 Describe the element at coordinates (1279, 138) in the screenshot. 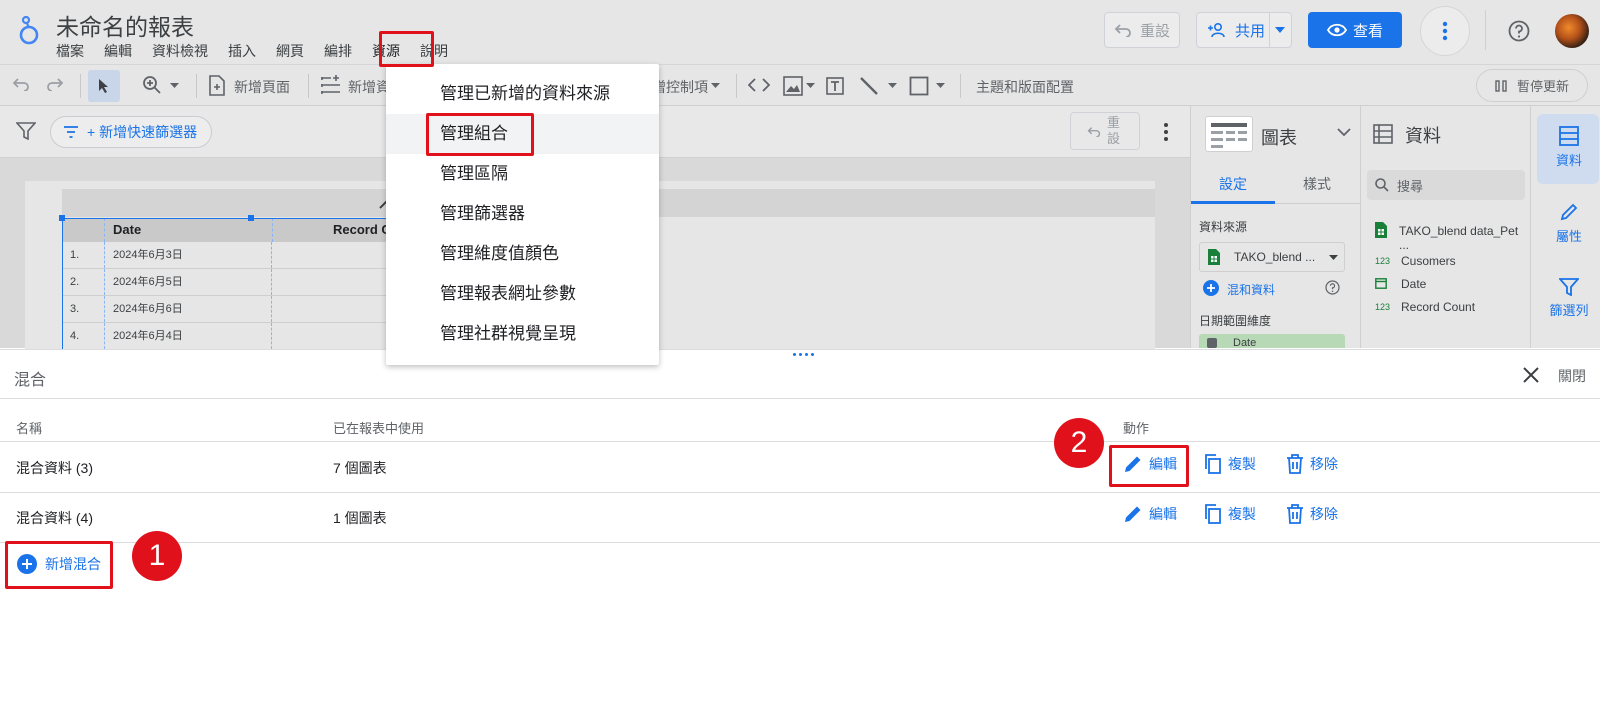

I see `chart-type-label: 圖表` at that location.